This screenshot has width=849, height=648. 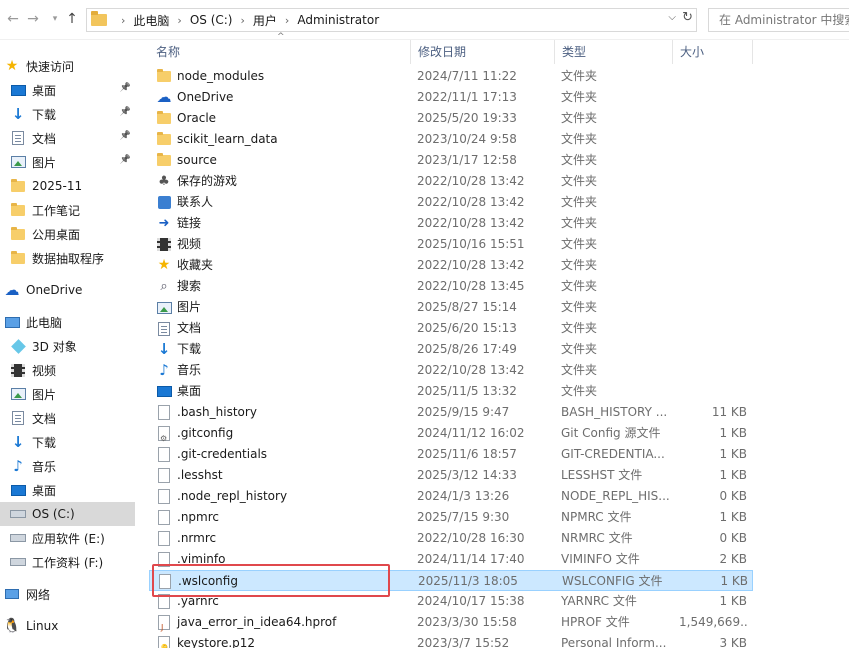 I want to click on file-name-cell: Oracle, so click(x=283, y=118).